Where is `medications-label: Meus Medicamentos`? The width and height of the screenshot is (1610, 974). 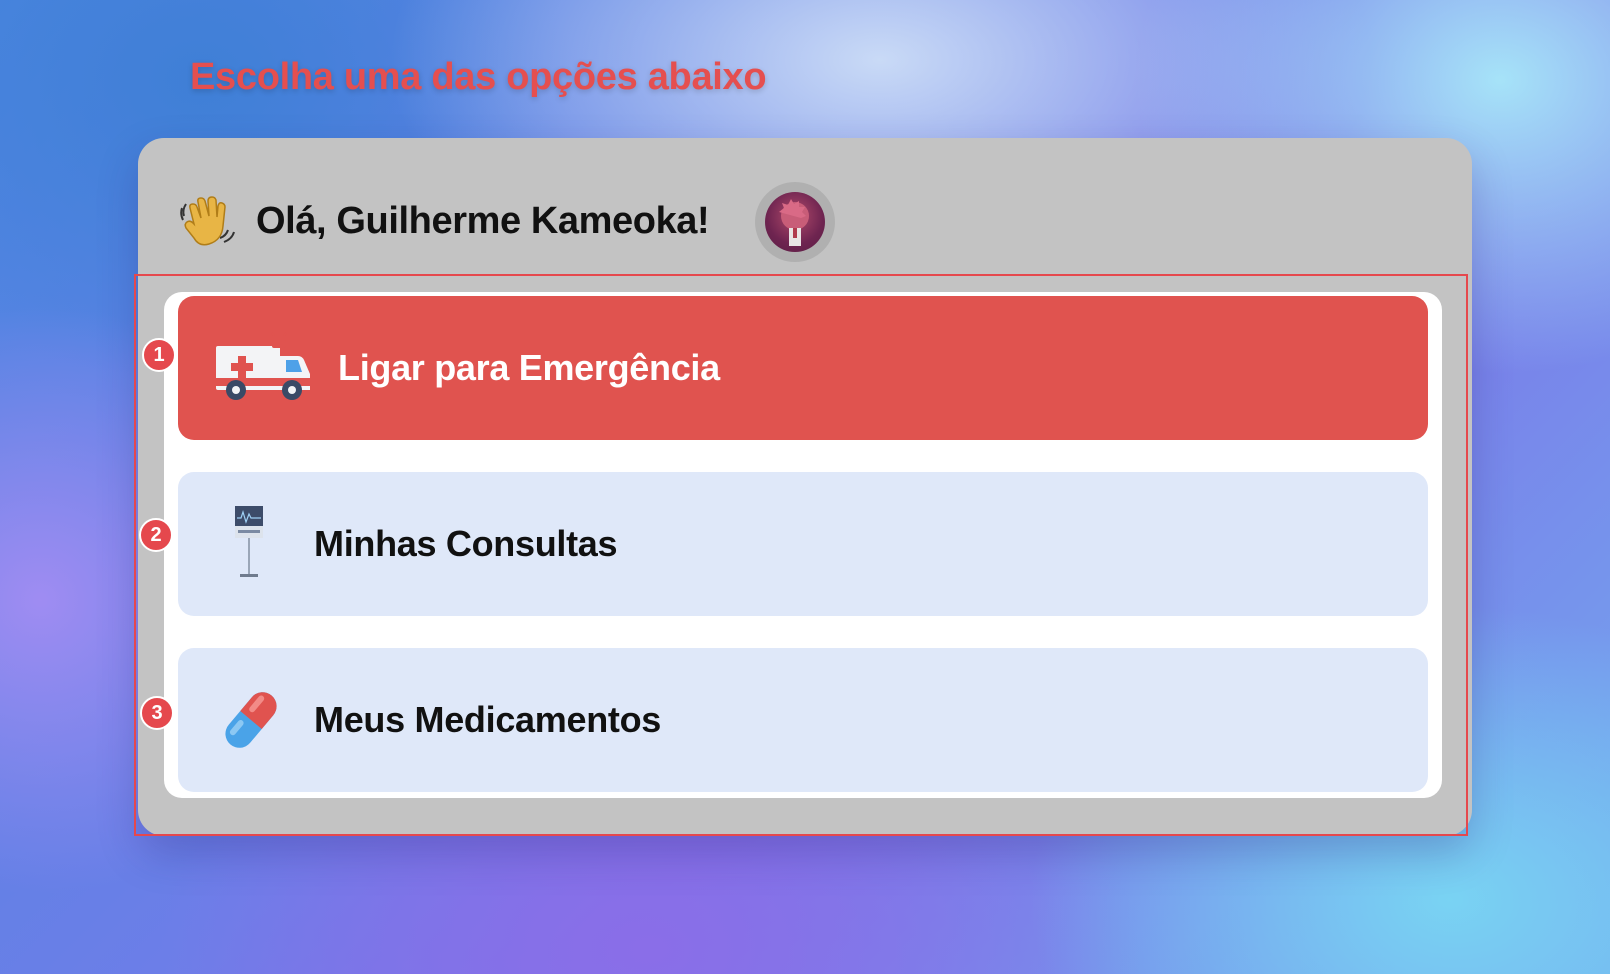
medications-label: Meus Medicamentos is located at coordinates (487, 719).